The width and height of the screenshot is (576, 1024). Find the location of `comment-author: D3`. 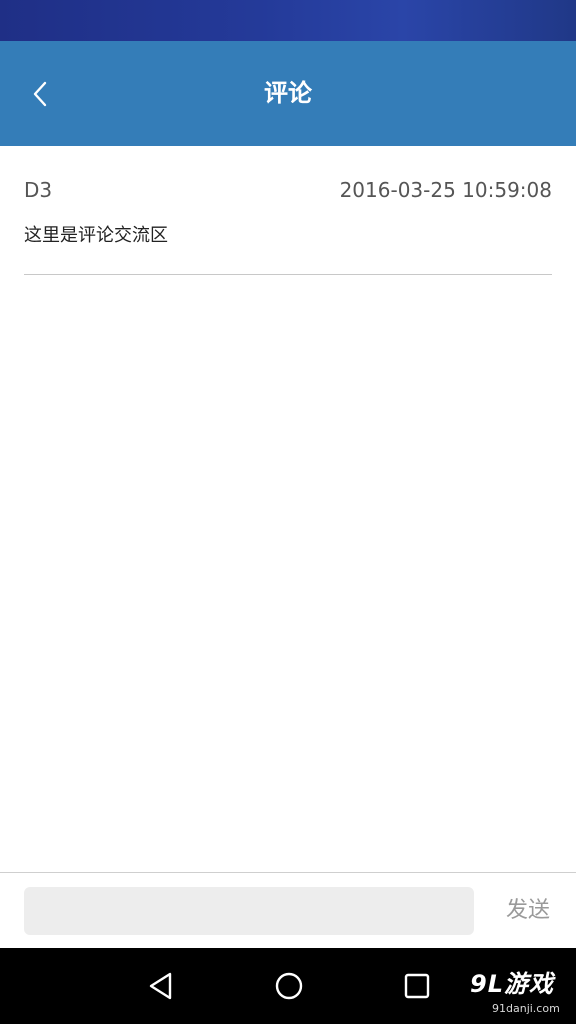

comment-author: D3 is located at coordinates (38, 190).